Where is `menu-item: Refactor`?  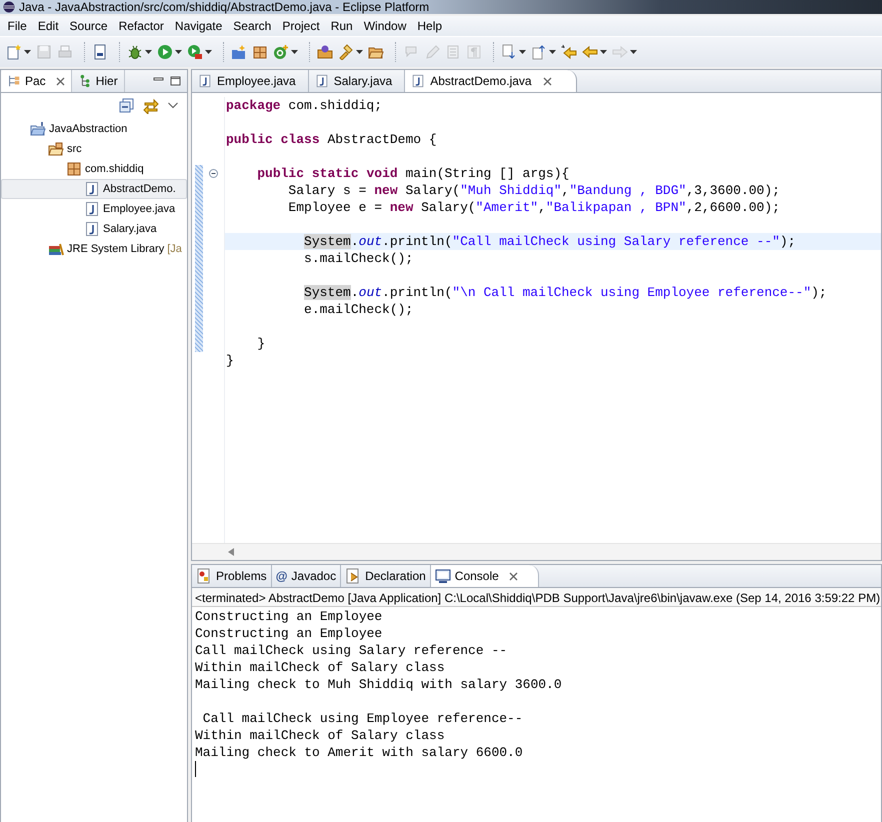
menu-item: Refactor is located at coordinates (141, 26).